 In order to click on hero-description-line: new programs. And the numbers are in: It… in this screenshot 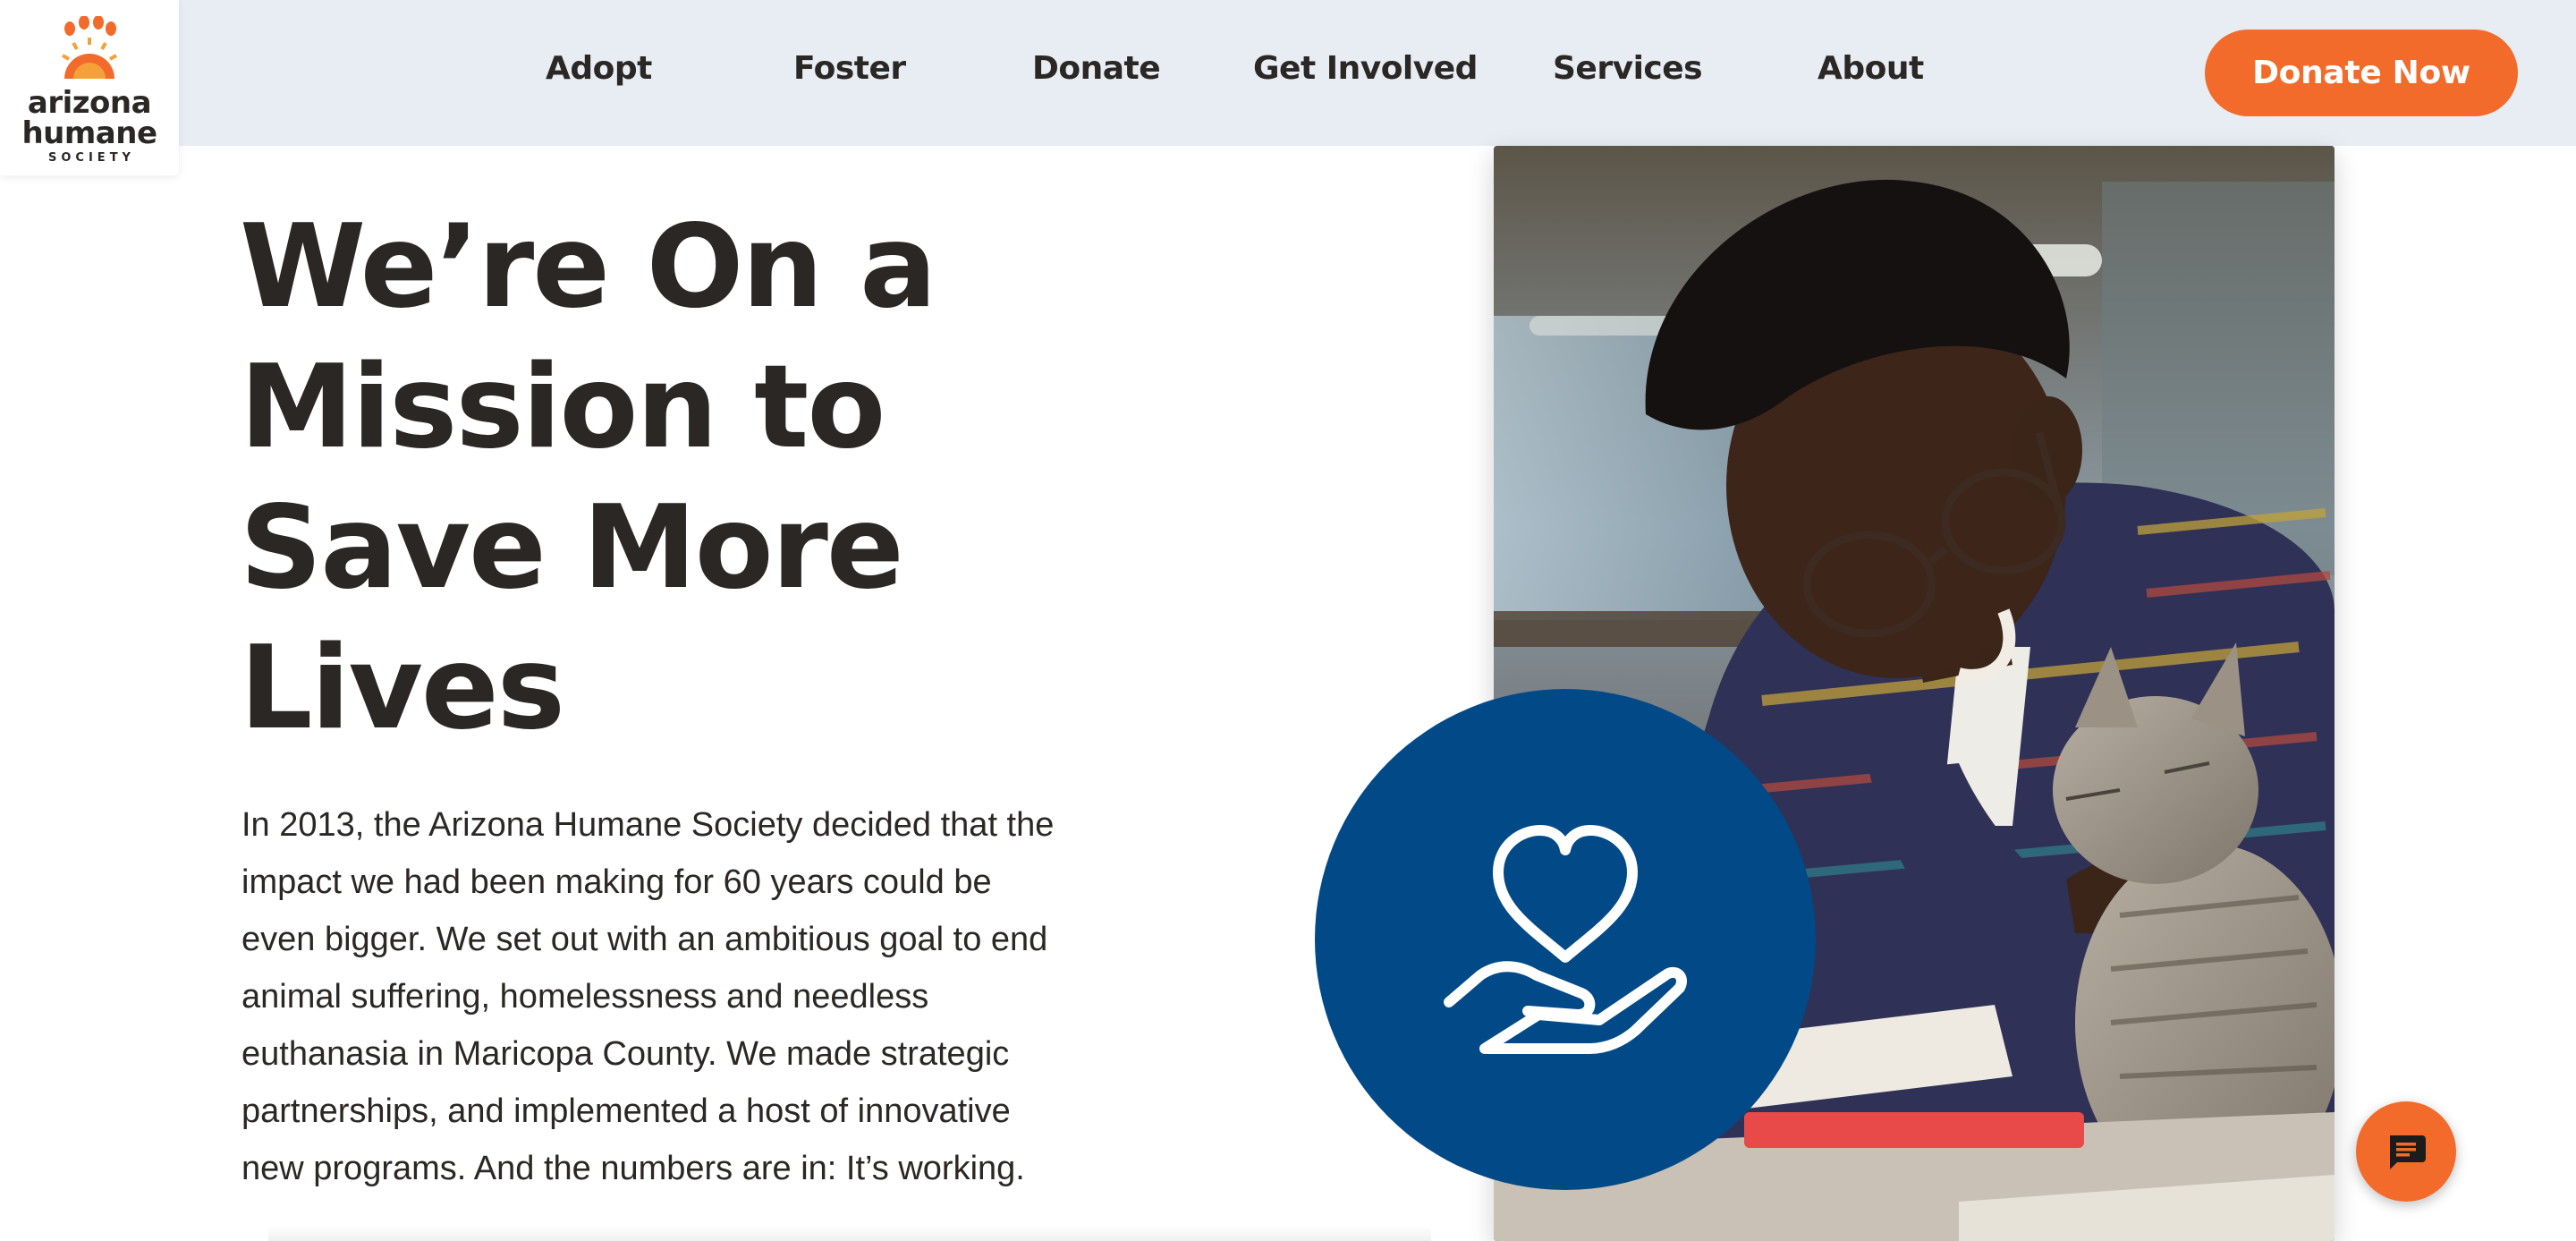, I will do `click(633, 1168)`.